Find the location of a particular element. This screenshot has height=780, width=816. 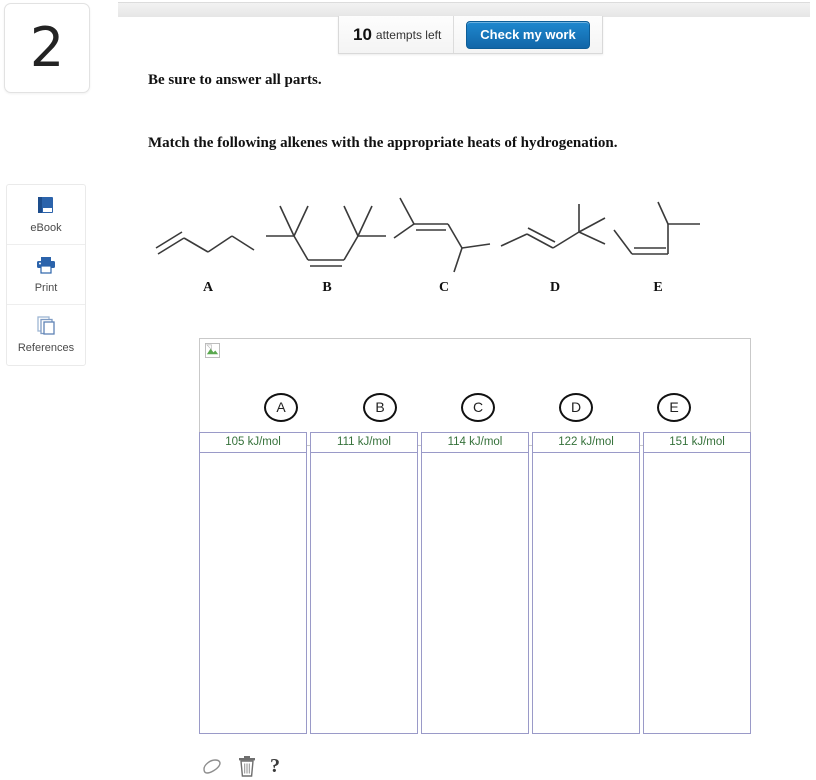

answer-column-1: 105 kJ/mol is located at coordinates (253, 583).